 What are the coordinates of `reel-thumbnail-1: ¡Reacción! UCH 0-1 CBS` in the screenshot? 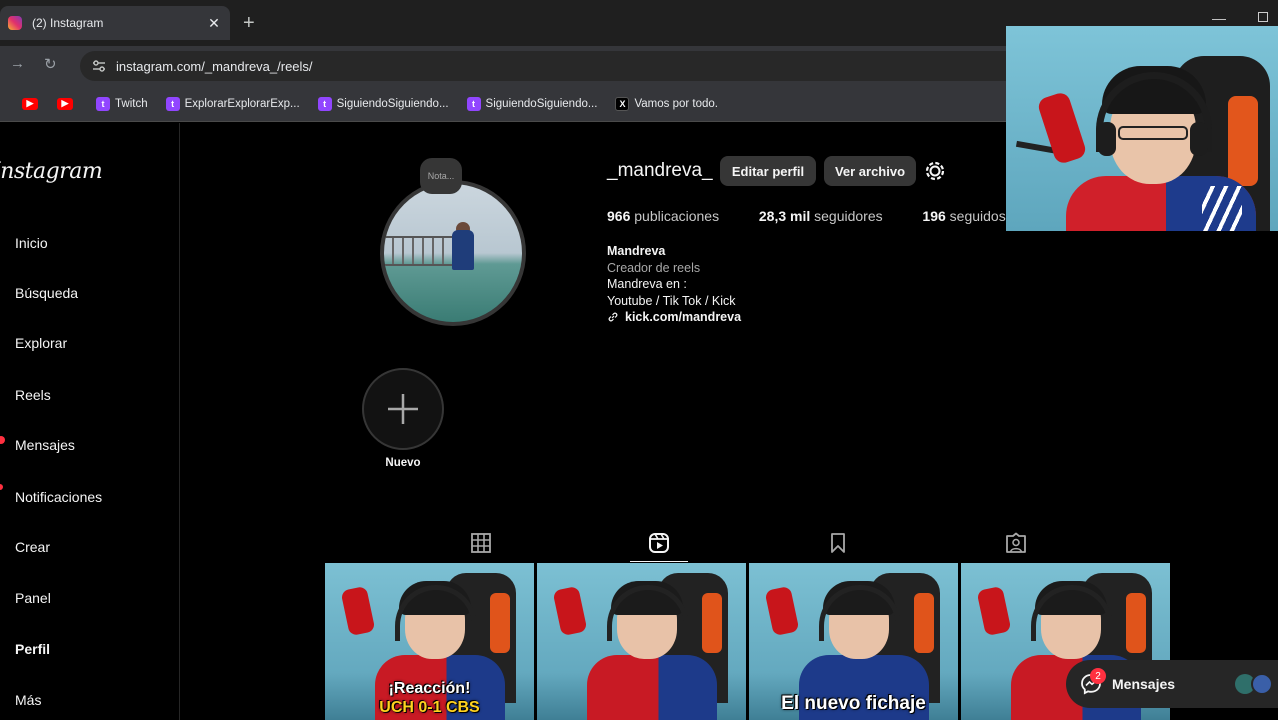 It's located at (429, 641).